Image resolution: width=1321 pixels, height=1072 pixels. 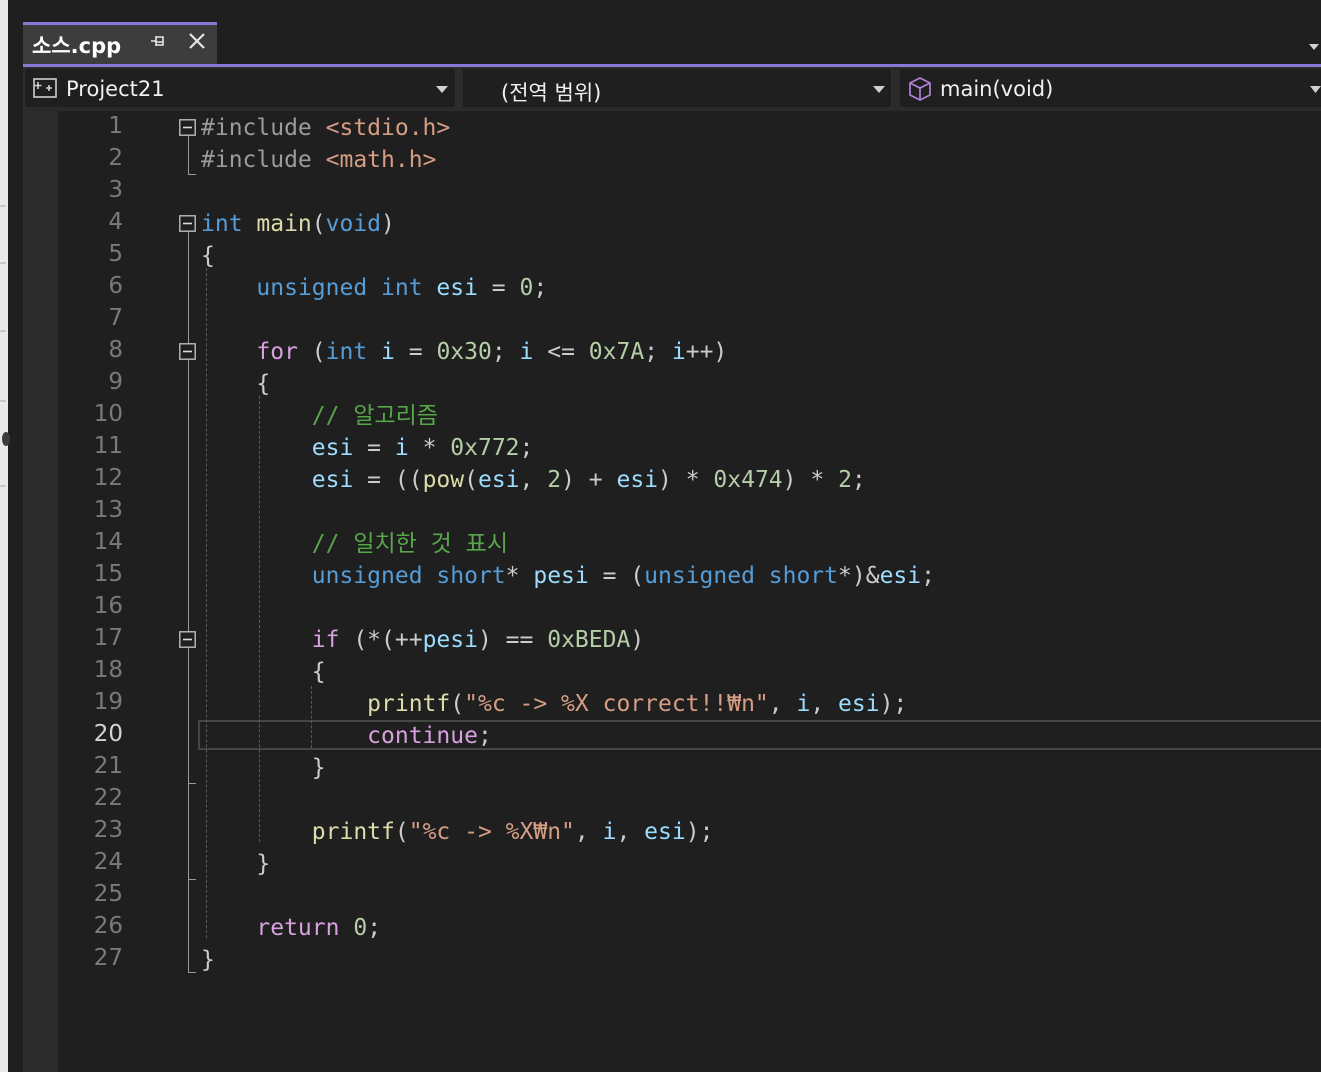 What do you see at coordinates (354, 544) in the screenshot?
I see `code-line: // 일치한 것 표시` at bounding box center [354, 544].